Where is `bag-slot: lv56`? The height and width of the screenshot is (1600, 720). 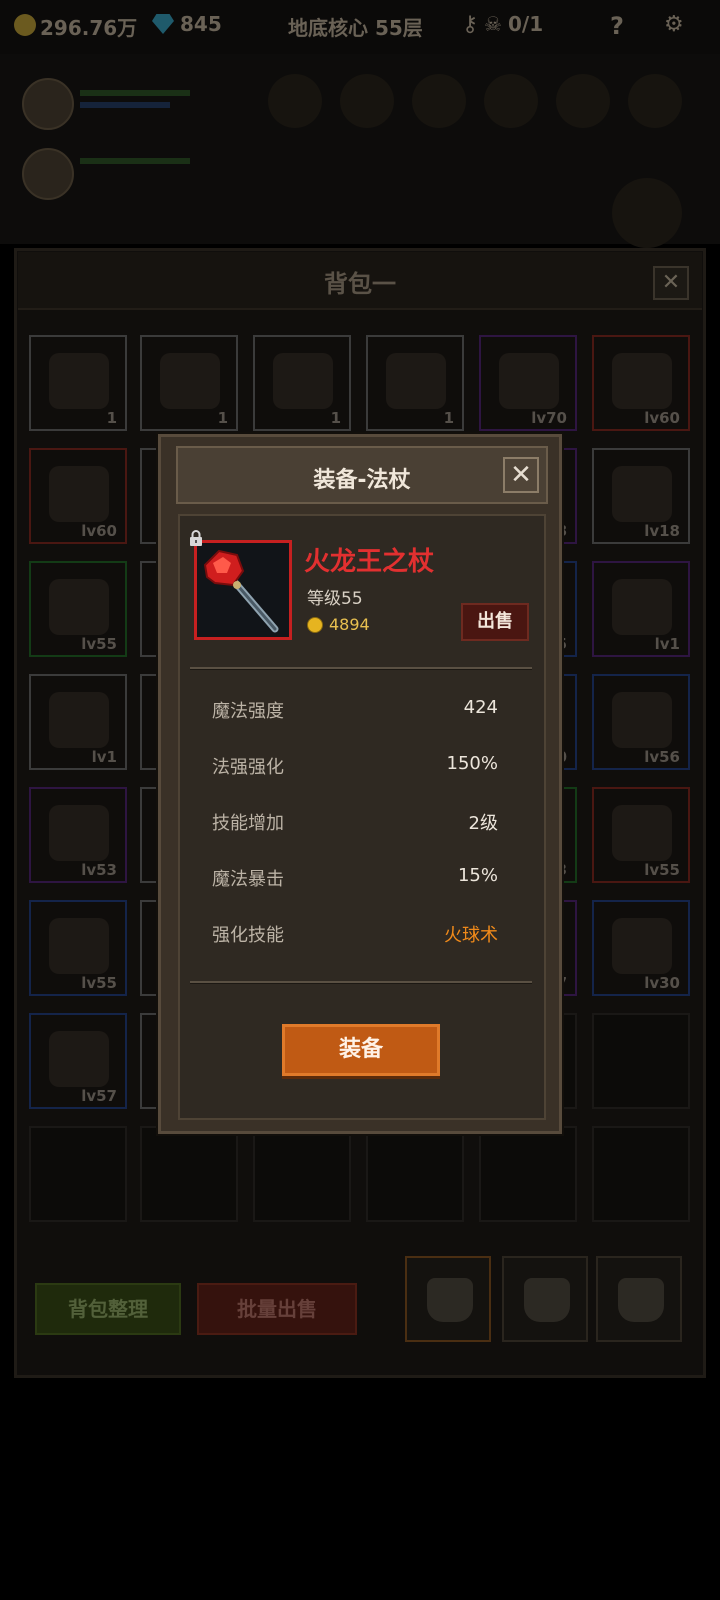 bag-slot: lv56 is located at coordinates (641, 722).